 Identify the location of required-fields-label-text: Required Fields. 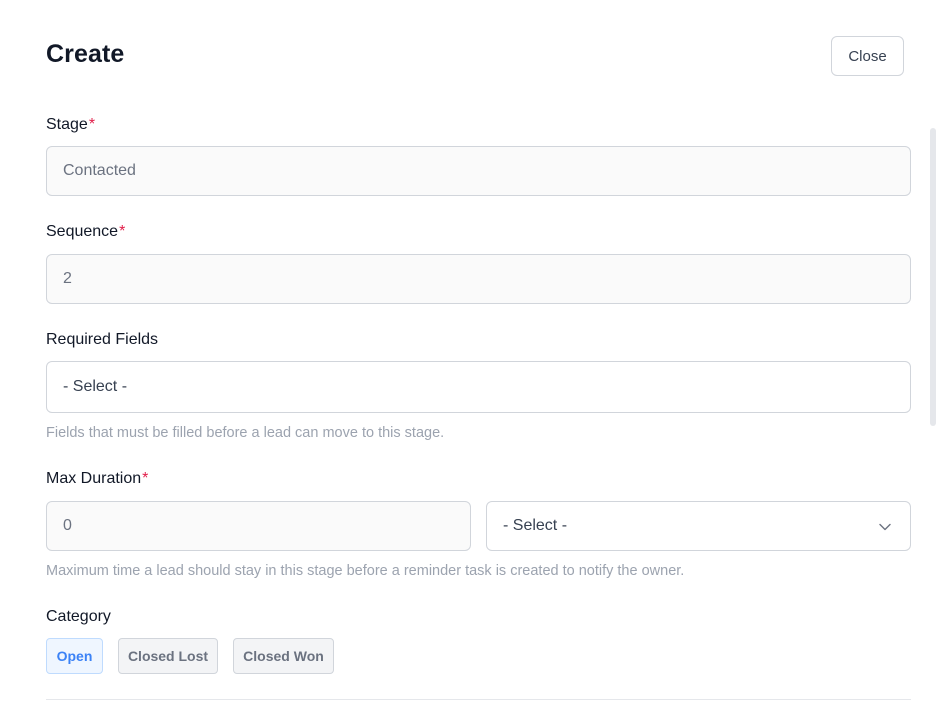
(102, 339).